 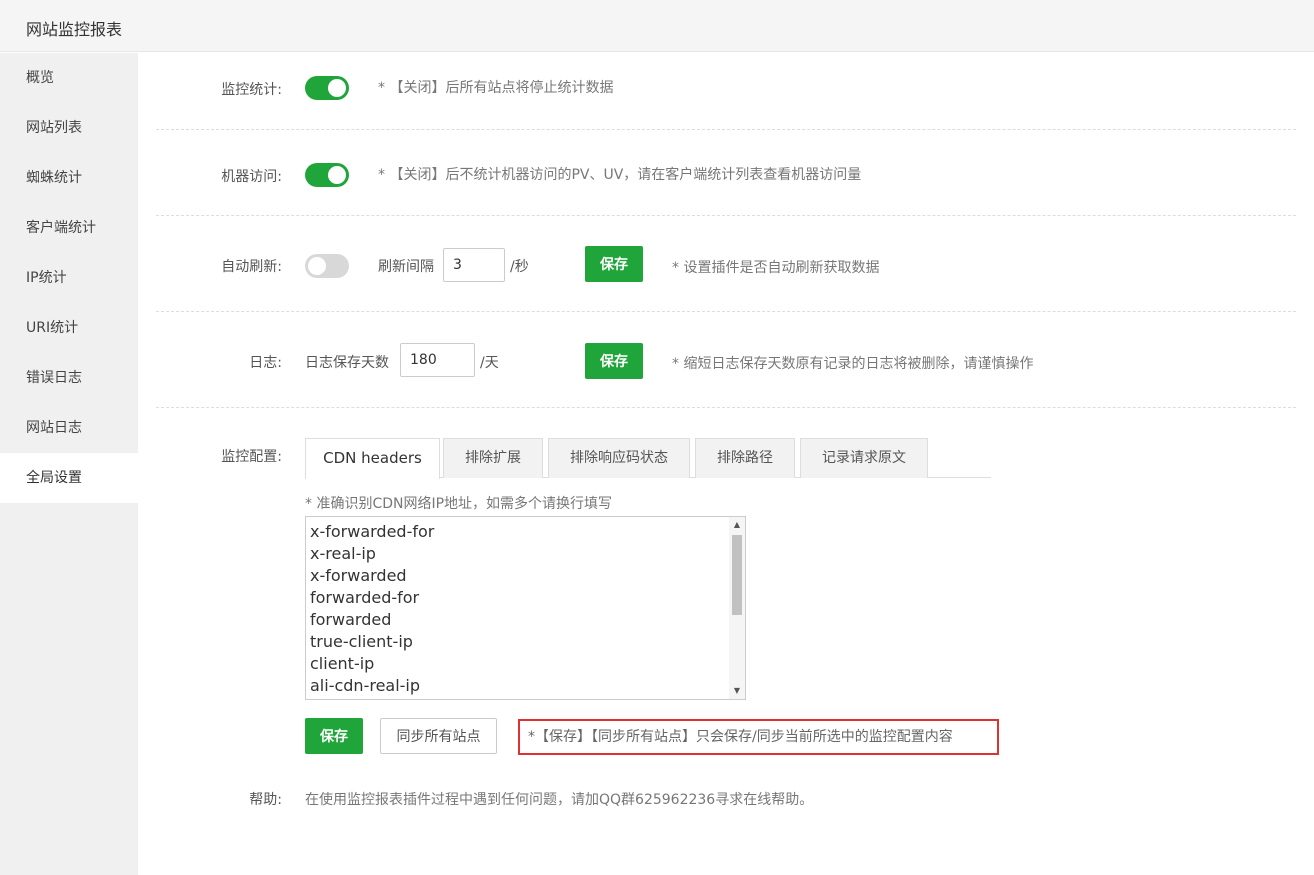 What do you see at coordinates (358, 575) in the screenshot?
I see `header-line: x-forwarded` at bounding box center [358, 575].